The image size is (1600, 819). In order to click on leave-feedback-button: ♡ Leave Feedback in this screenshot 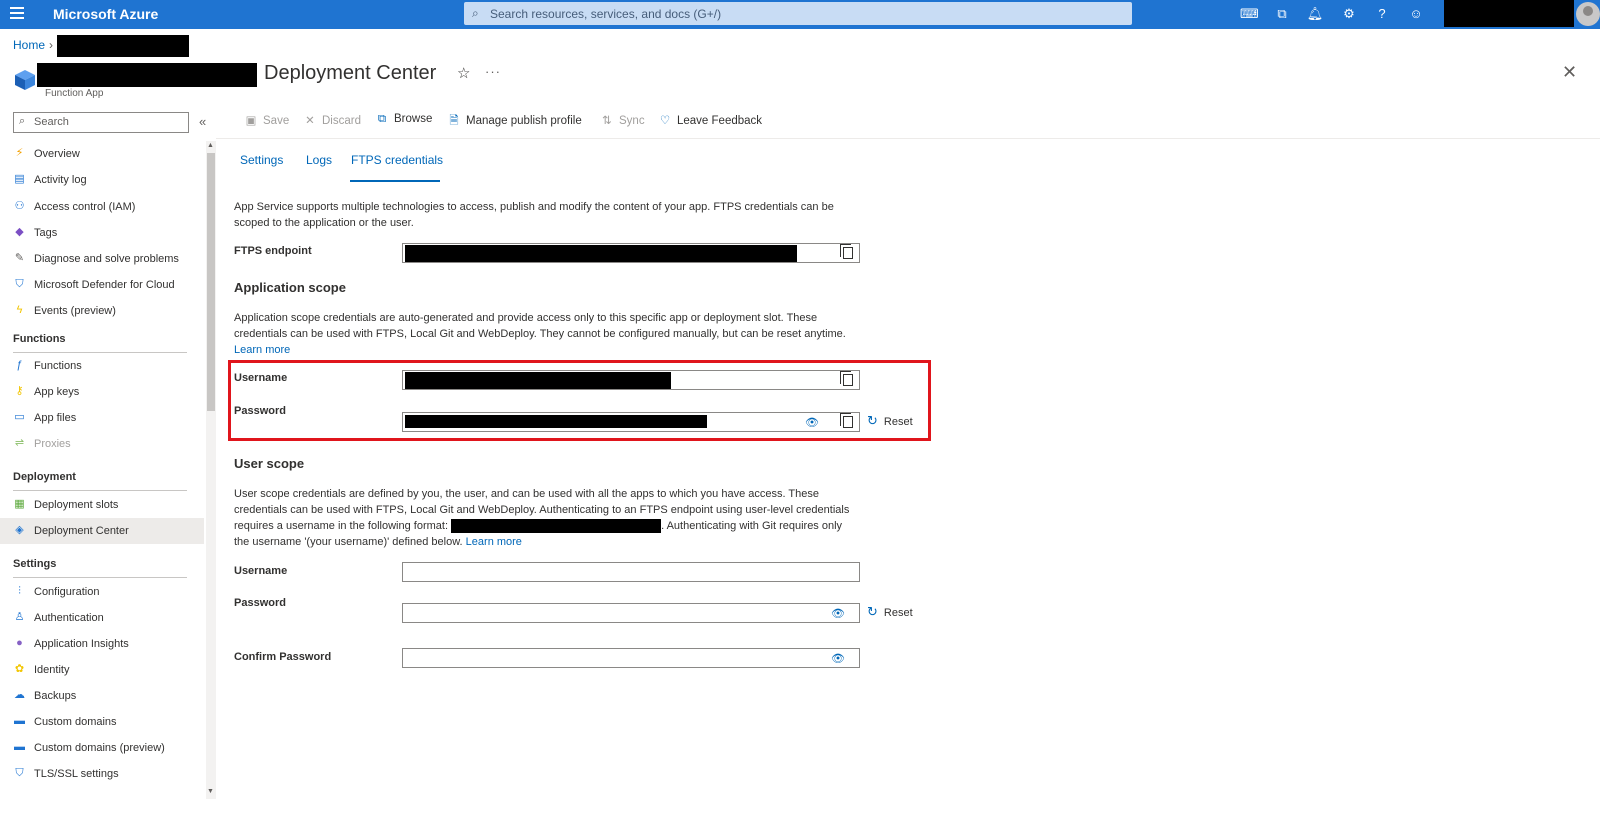, I will do `click(710, 120)`.